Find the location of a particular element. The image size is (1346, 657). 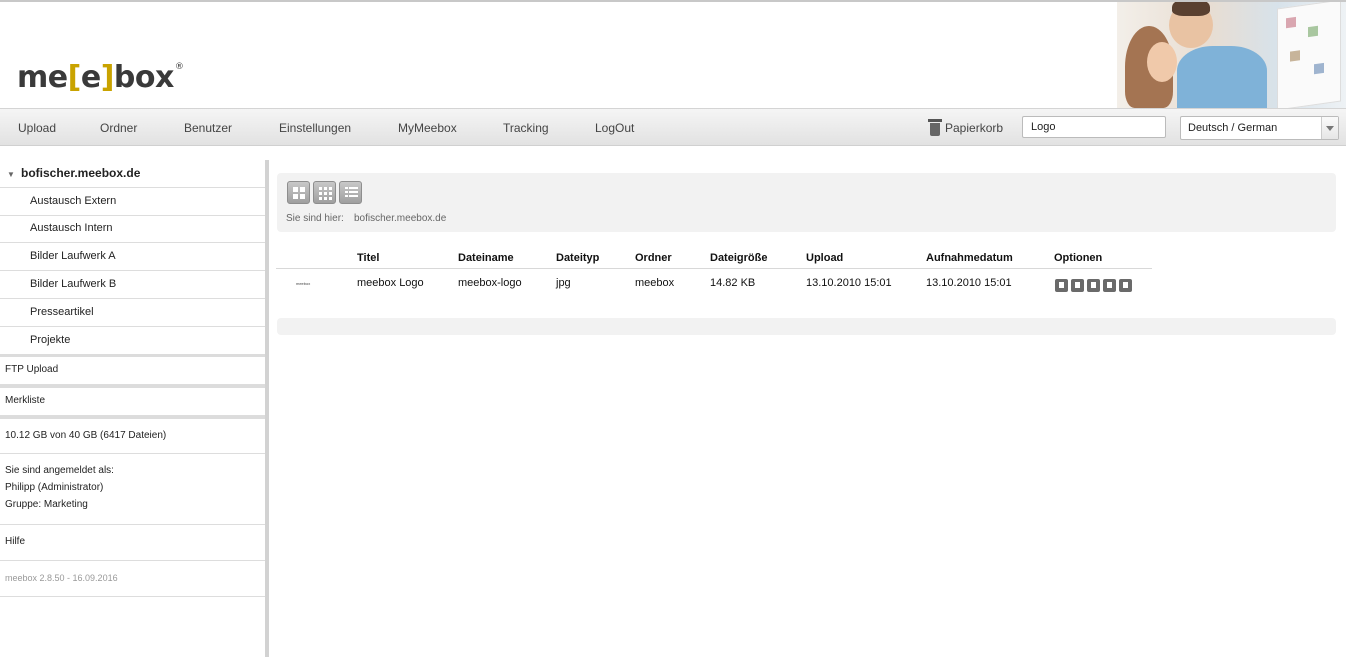

sidebar-divider is located at coordinates (267, 408).